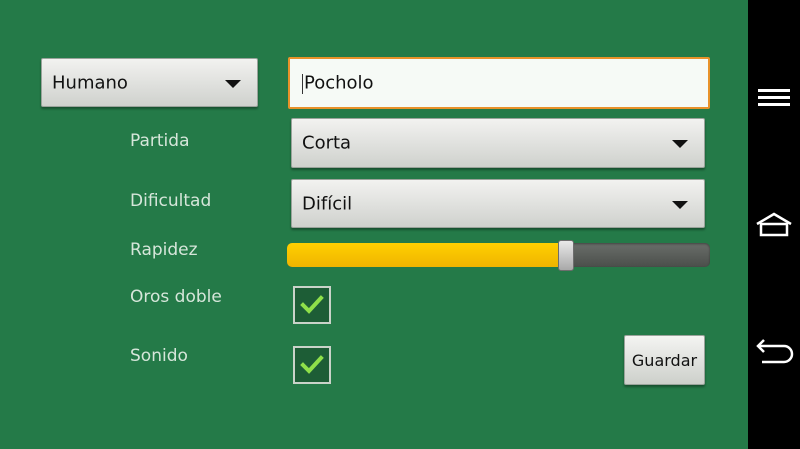  I want to click on home-icon, so click(774, 224).